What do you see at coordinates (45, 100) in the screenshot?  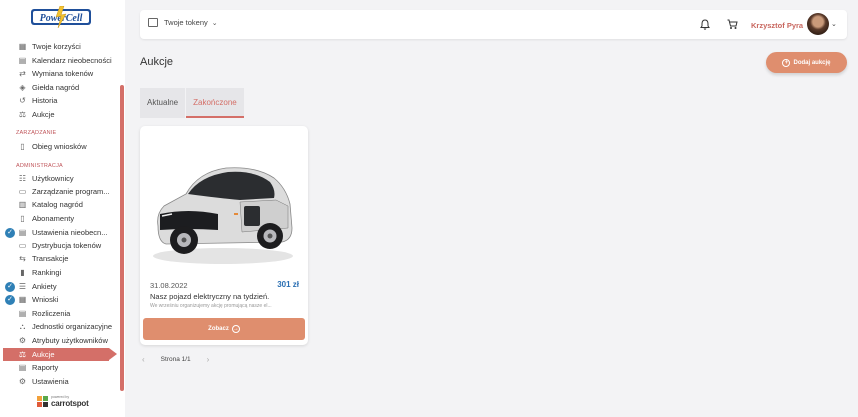 I see `sidebar-item-label: Historia` at bounding box center [45, 100].